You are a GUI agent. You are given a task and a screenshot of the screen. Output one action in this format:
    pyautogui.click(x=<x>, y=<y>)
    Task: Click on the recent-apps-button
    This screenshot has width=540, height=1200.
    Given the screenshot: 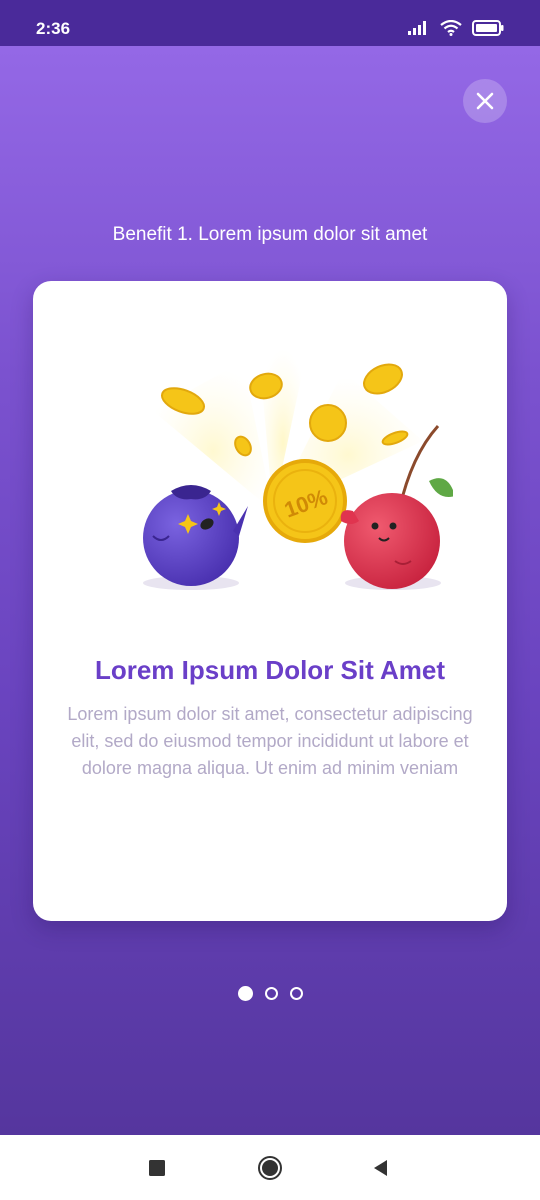 What is the action you would take?
    pyautogui.click(x=157, y=1168)
    